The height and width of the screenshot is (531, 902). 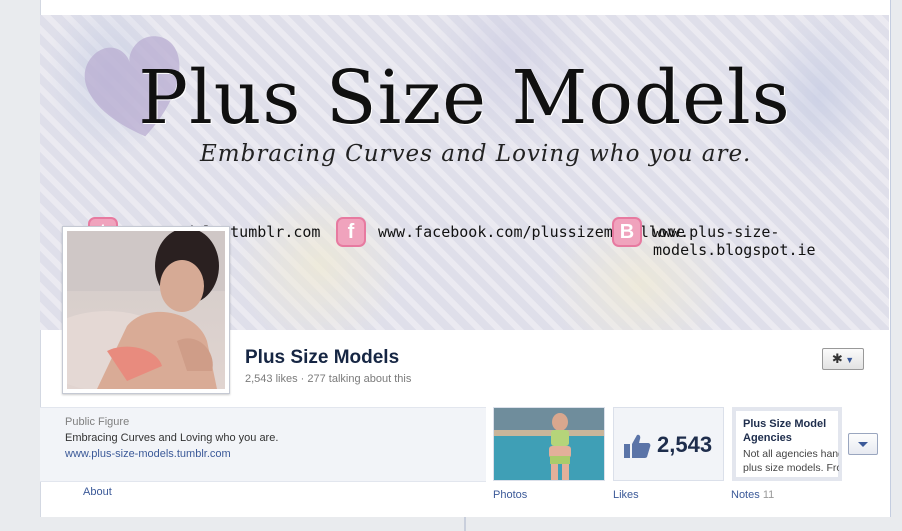 I want to click on website-link: www.plus-size-models.tumblr.com, so click(x=148, y=454).